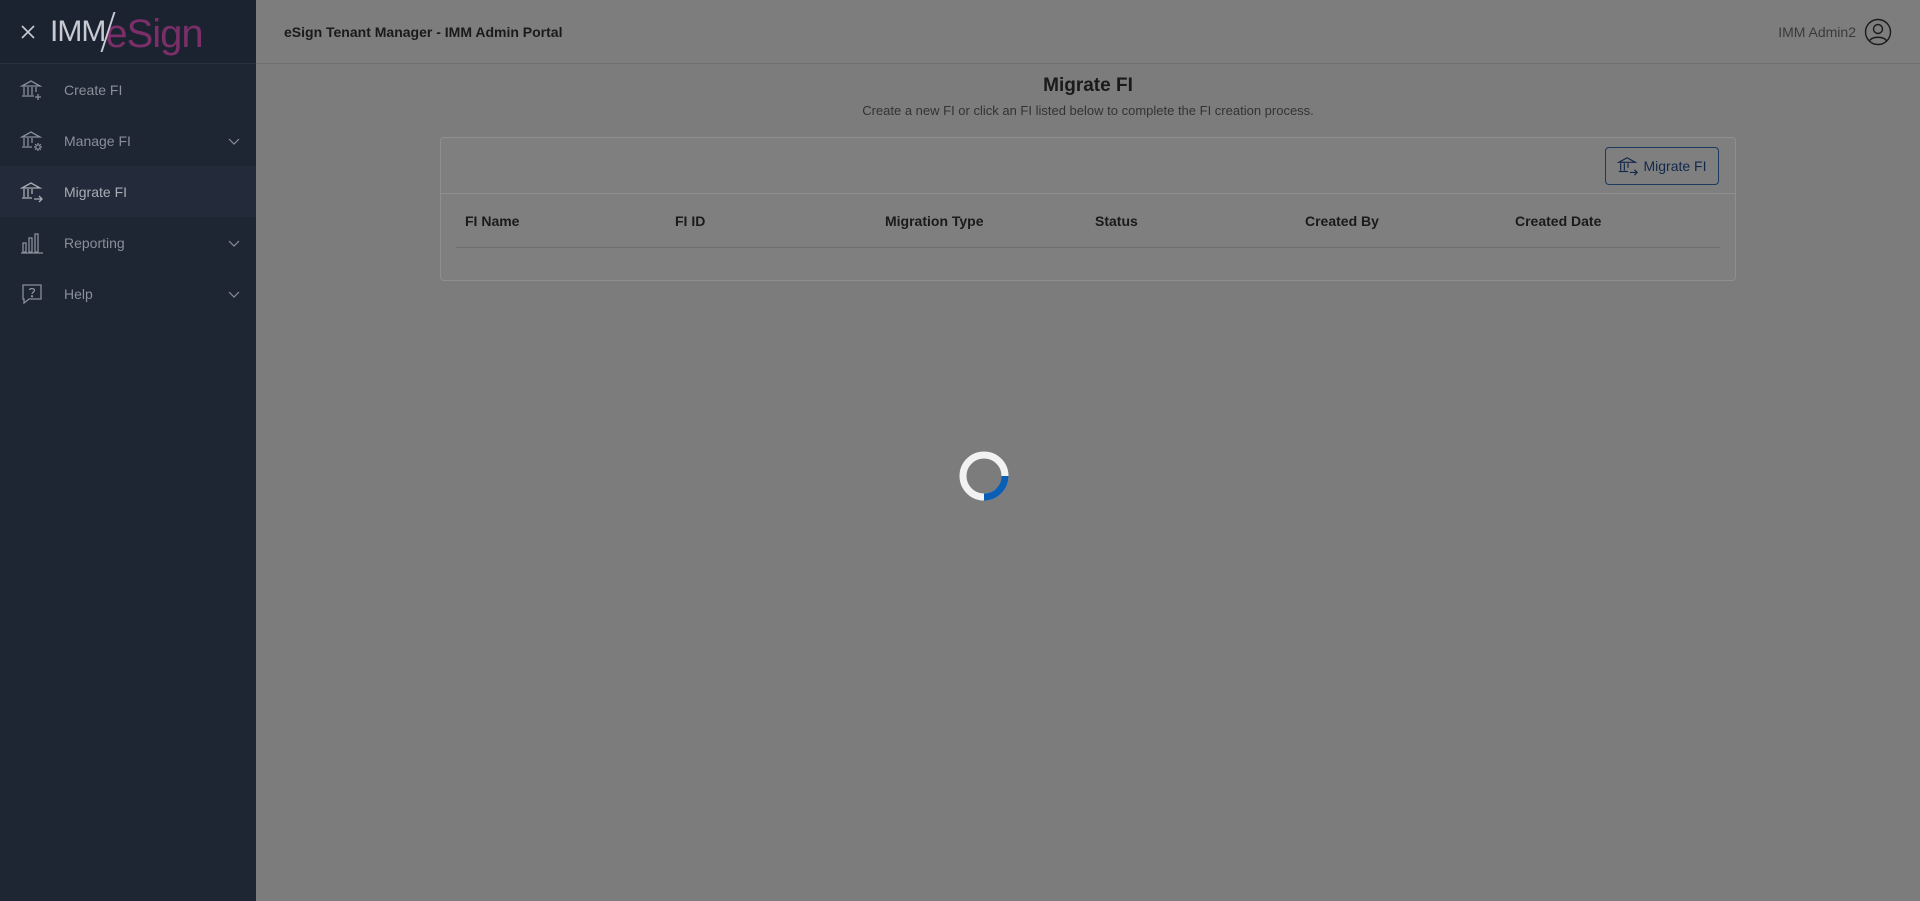 This screenshot has height=901, width=1920. Describe the element at coordinates (1191, 221) in the screenshot. I see `column-header-status: Status` at that location.